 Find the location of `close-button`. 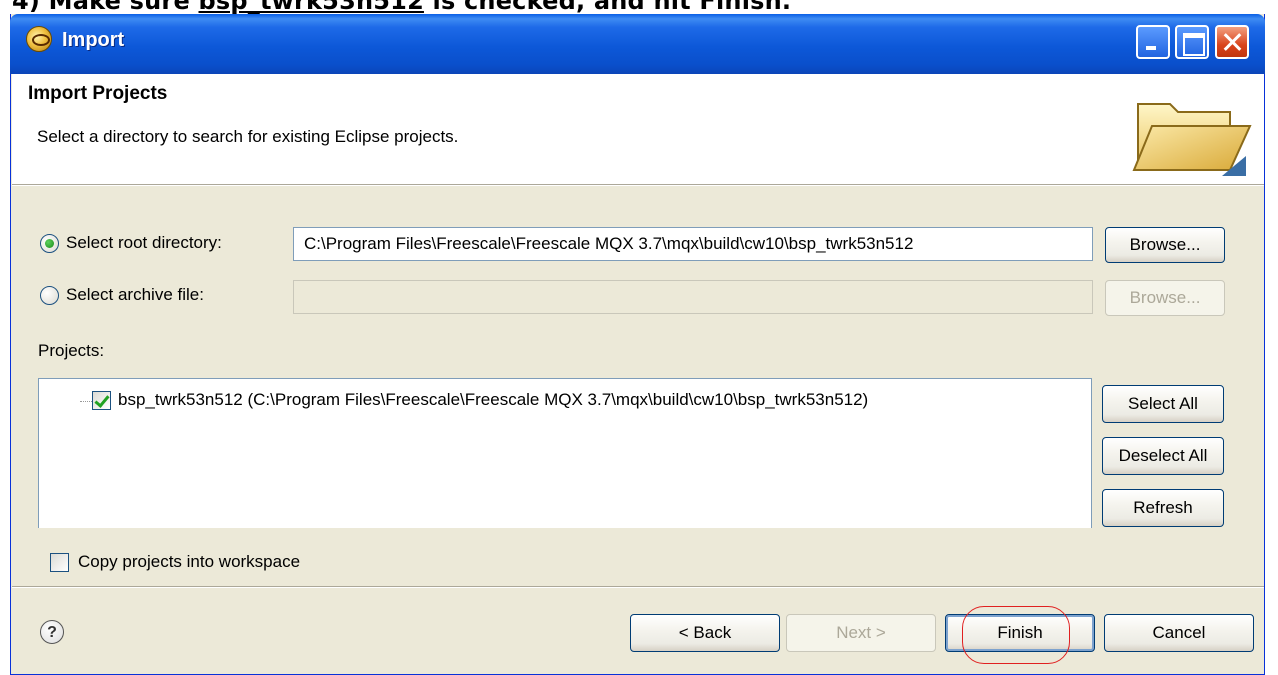

close-button is located at coordinates (1232, 42).